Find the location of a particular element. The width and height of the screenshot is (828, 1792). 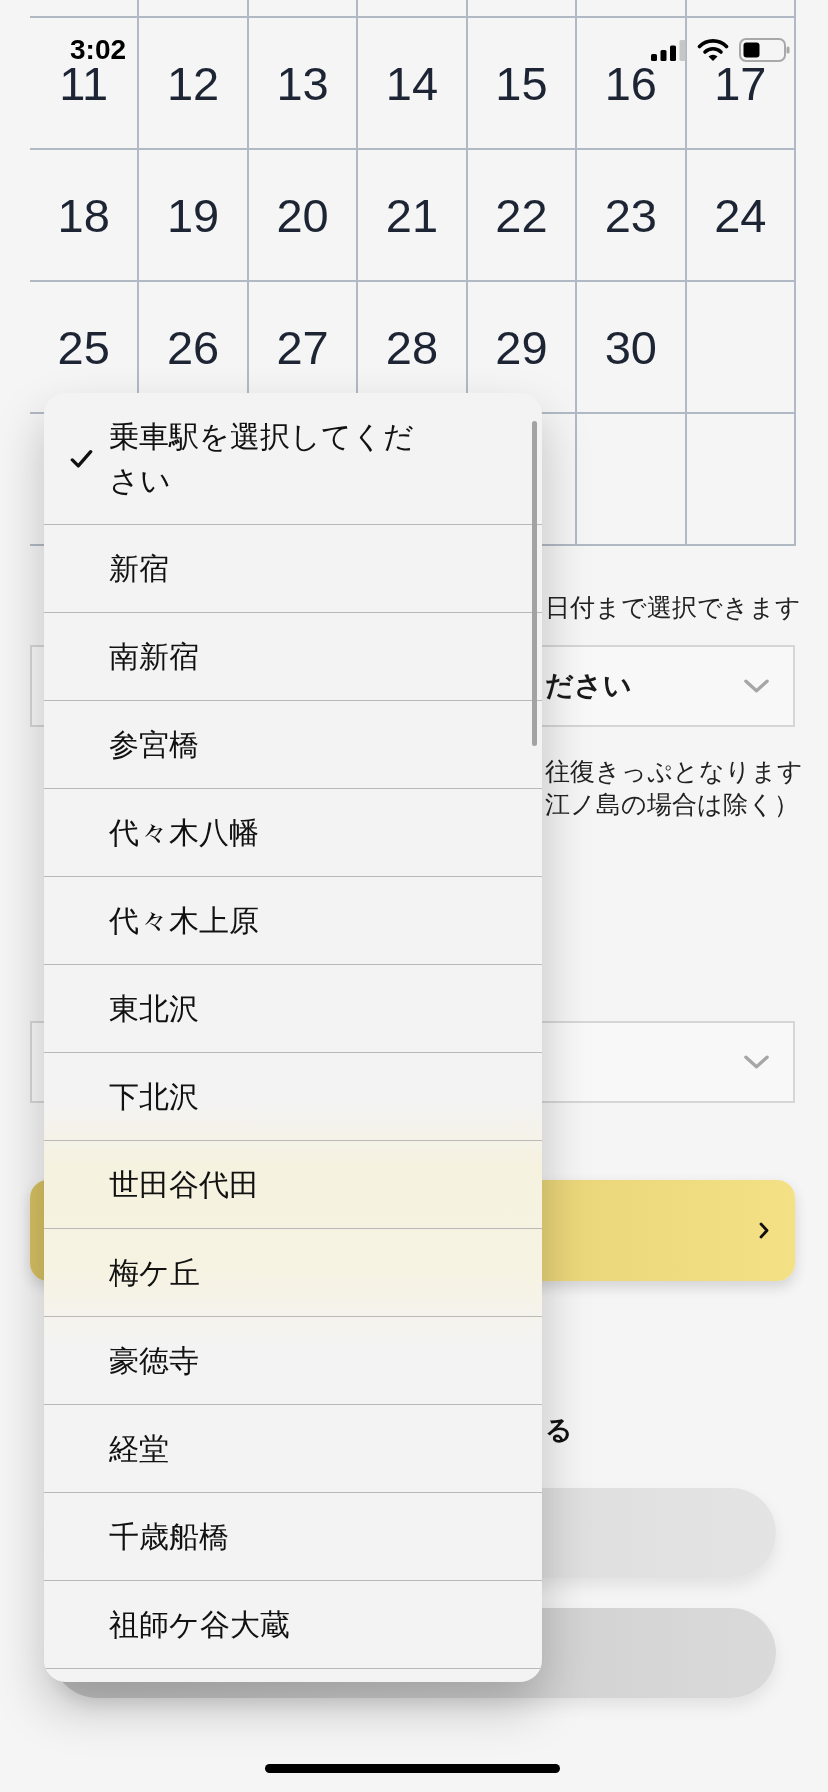

note-text: 往復きっぷとなります 江ノ島の場合は除く） is located at coordinates (674, 788).